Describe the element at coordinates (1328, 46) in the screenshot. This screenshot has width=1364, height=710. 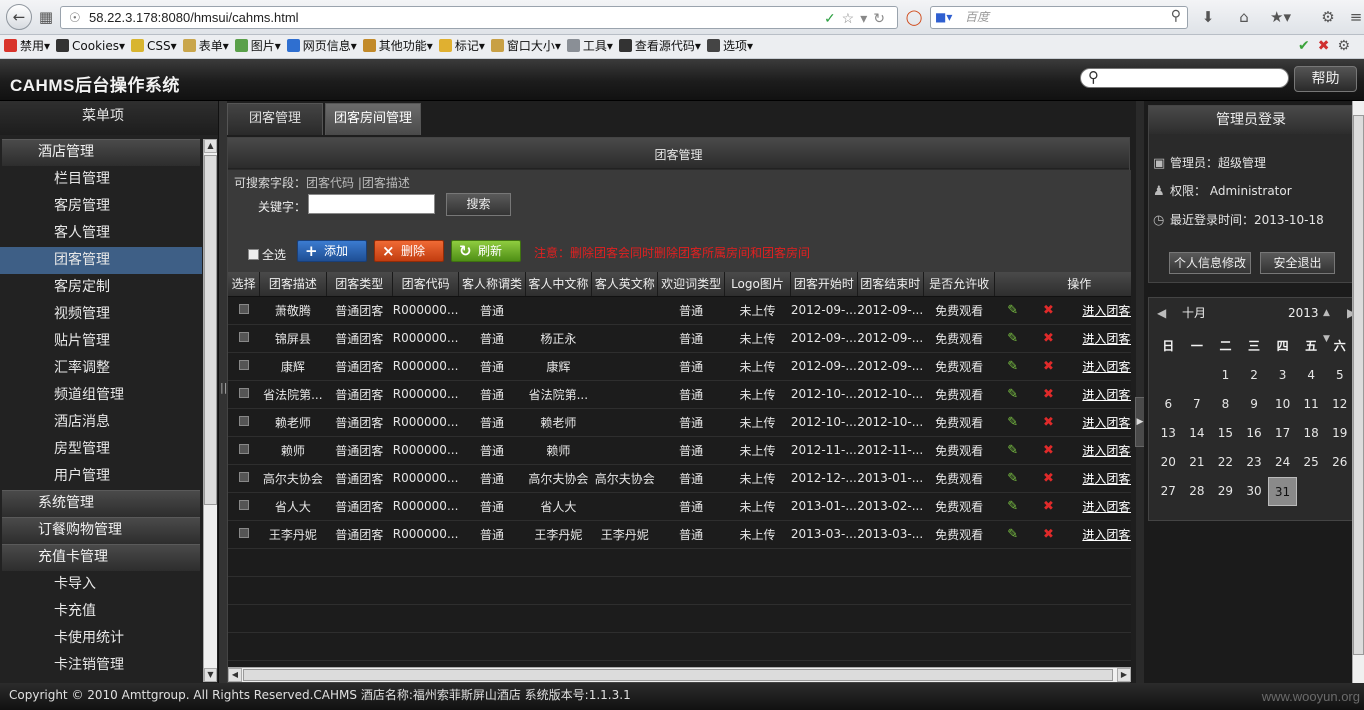
I see `close-icon: ✖` at that location.